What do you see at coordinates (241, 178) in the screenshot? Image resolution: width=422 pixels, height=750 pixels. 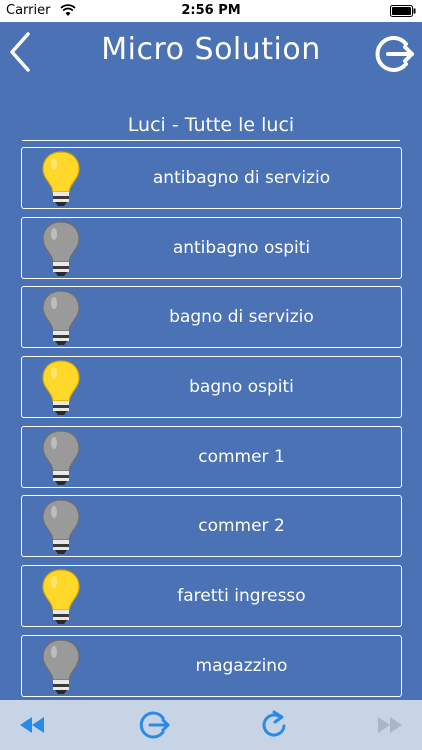 I see `light-name: antibagno di servizio` at bounding box center [241, 178].